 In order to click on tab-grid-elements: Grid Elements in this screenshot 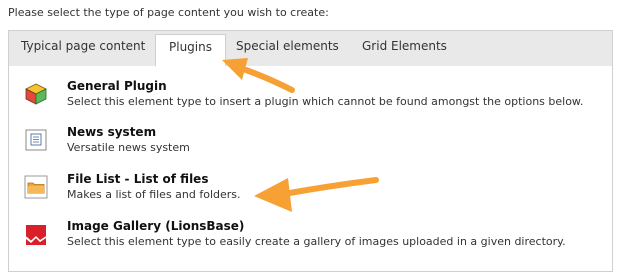, I will do `click(404, 46)`.